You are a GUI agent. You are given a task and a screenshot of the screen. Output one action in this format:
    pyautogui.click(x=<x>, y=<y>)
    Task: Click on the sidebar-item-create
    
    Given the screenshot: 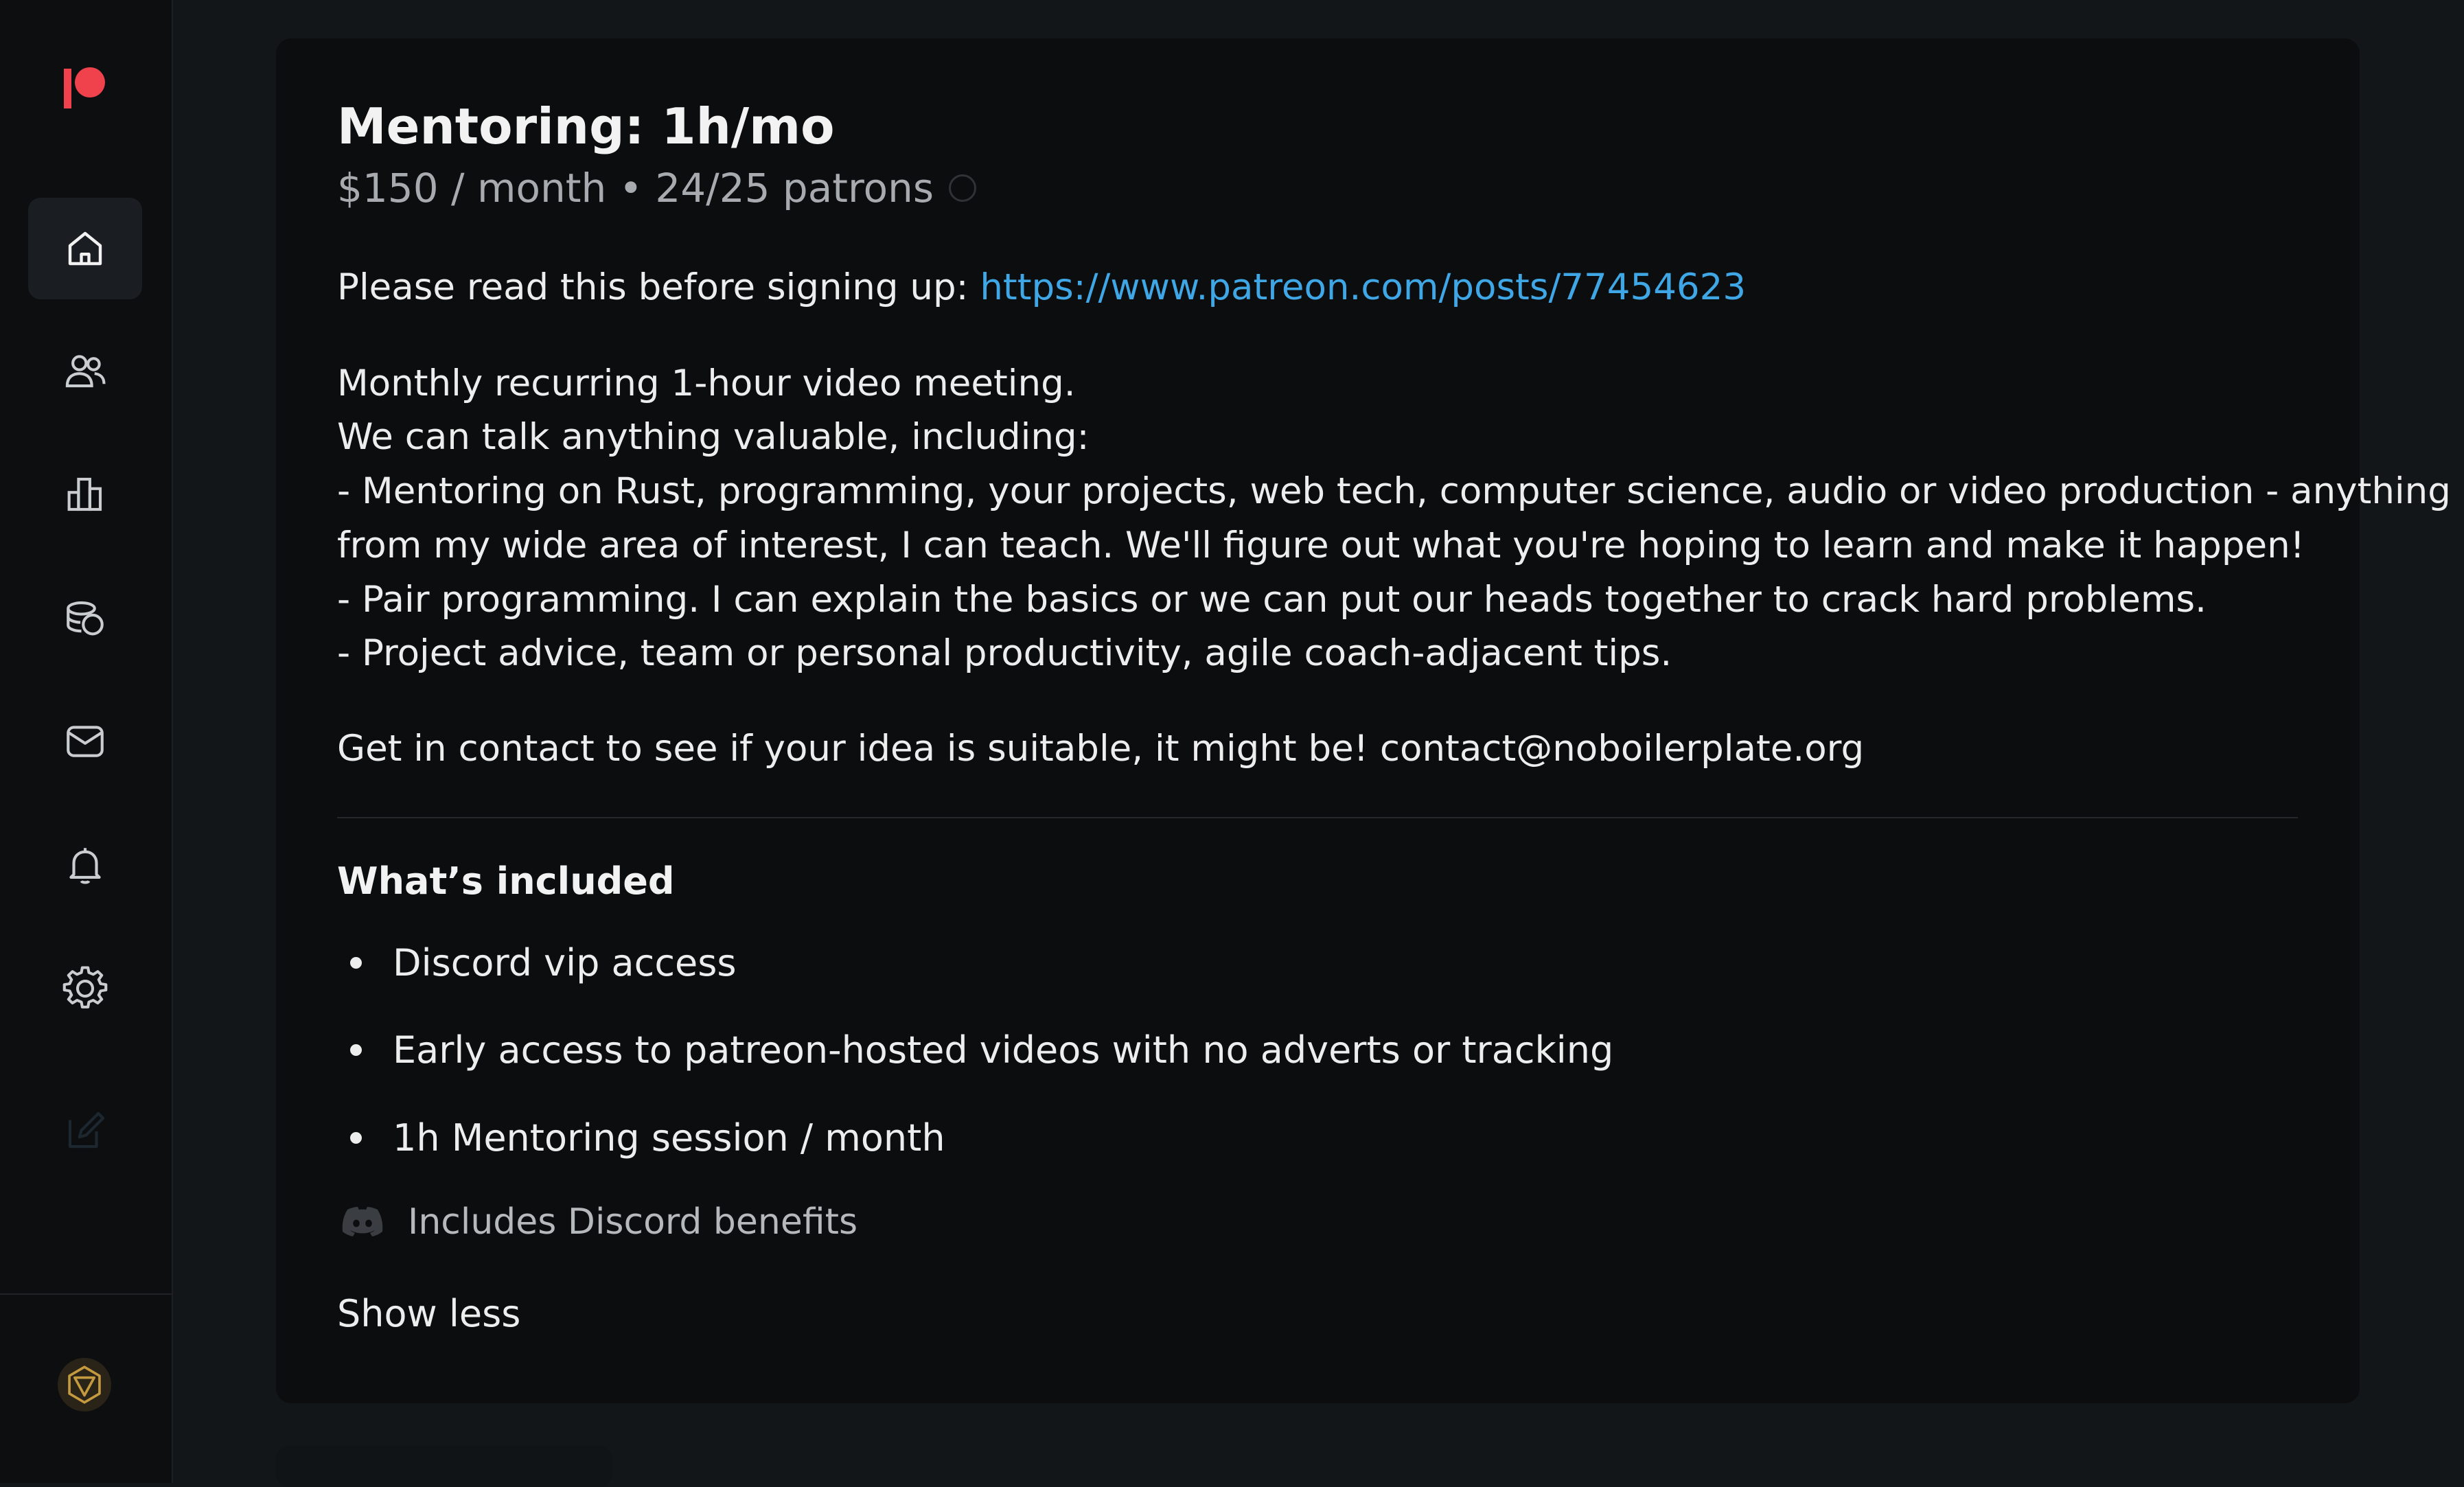 What is the action you would take?
    pyautogui.click(x=85, y=1131)
    